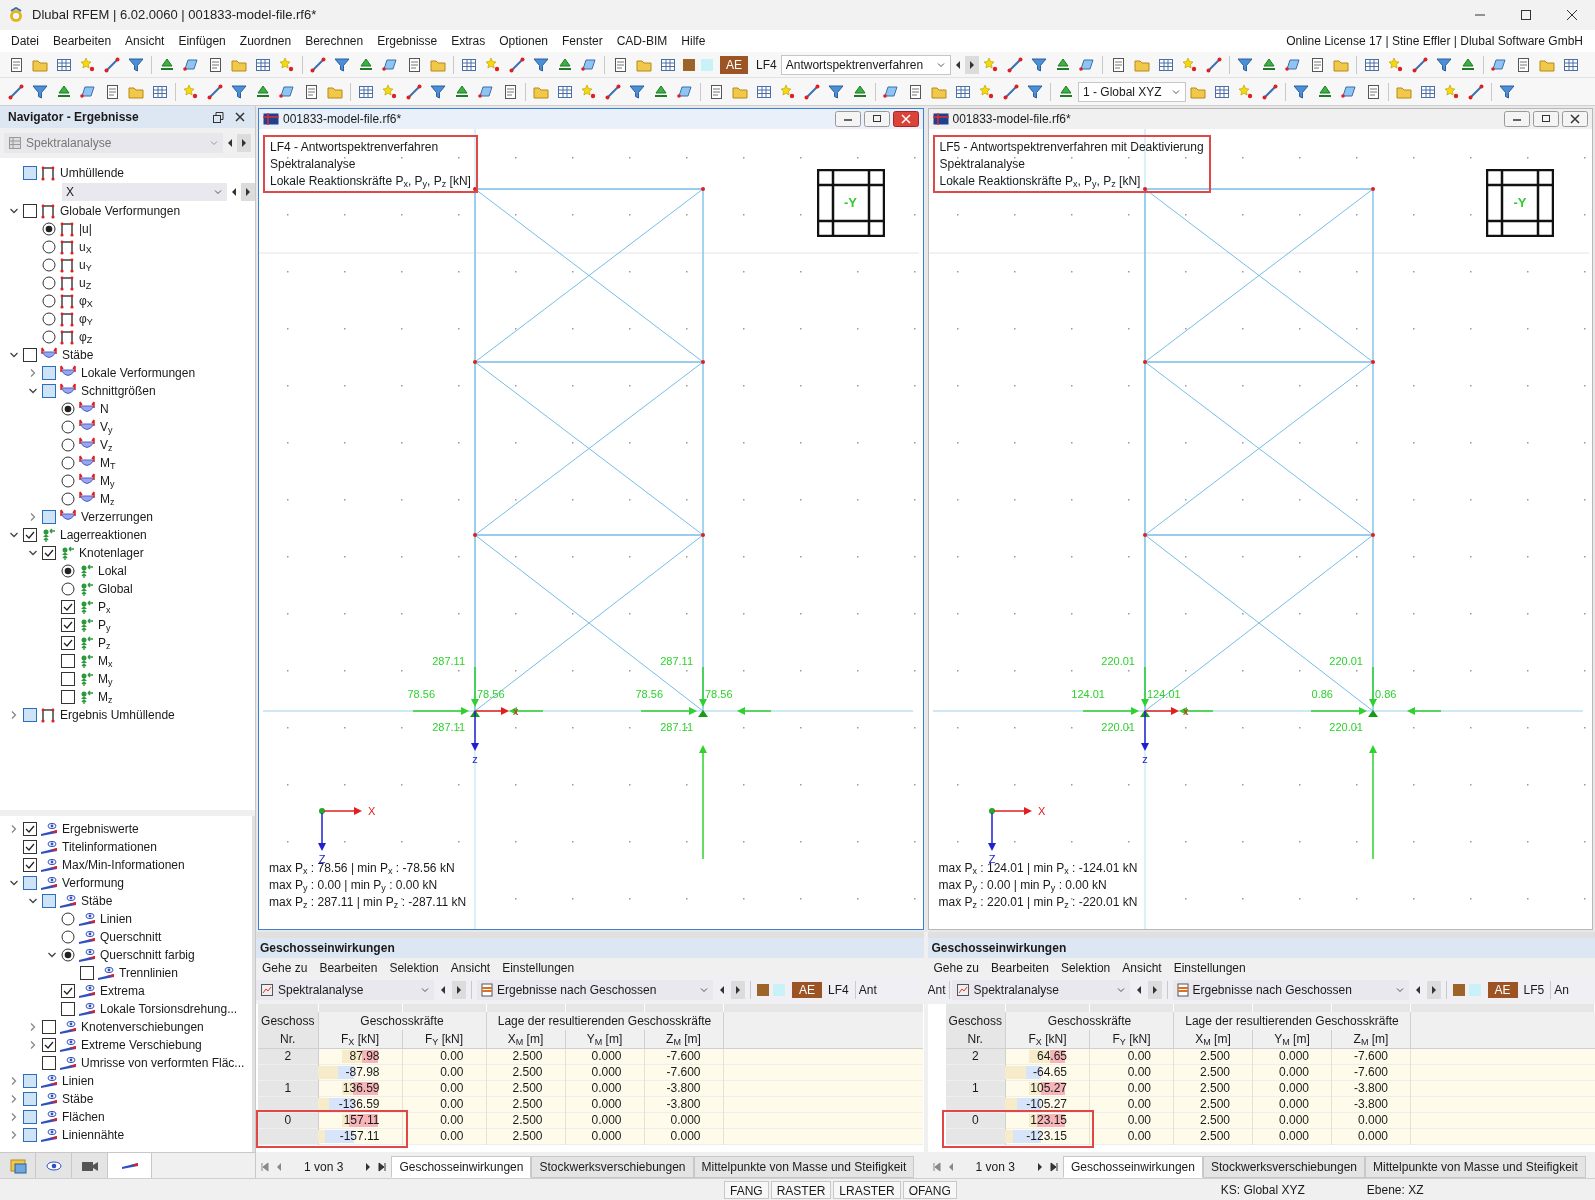  I want to click on tree-item-label: V$_{y}$, so click(106, 427).